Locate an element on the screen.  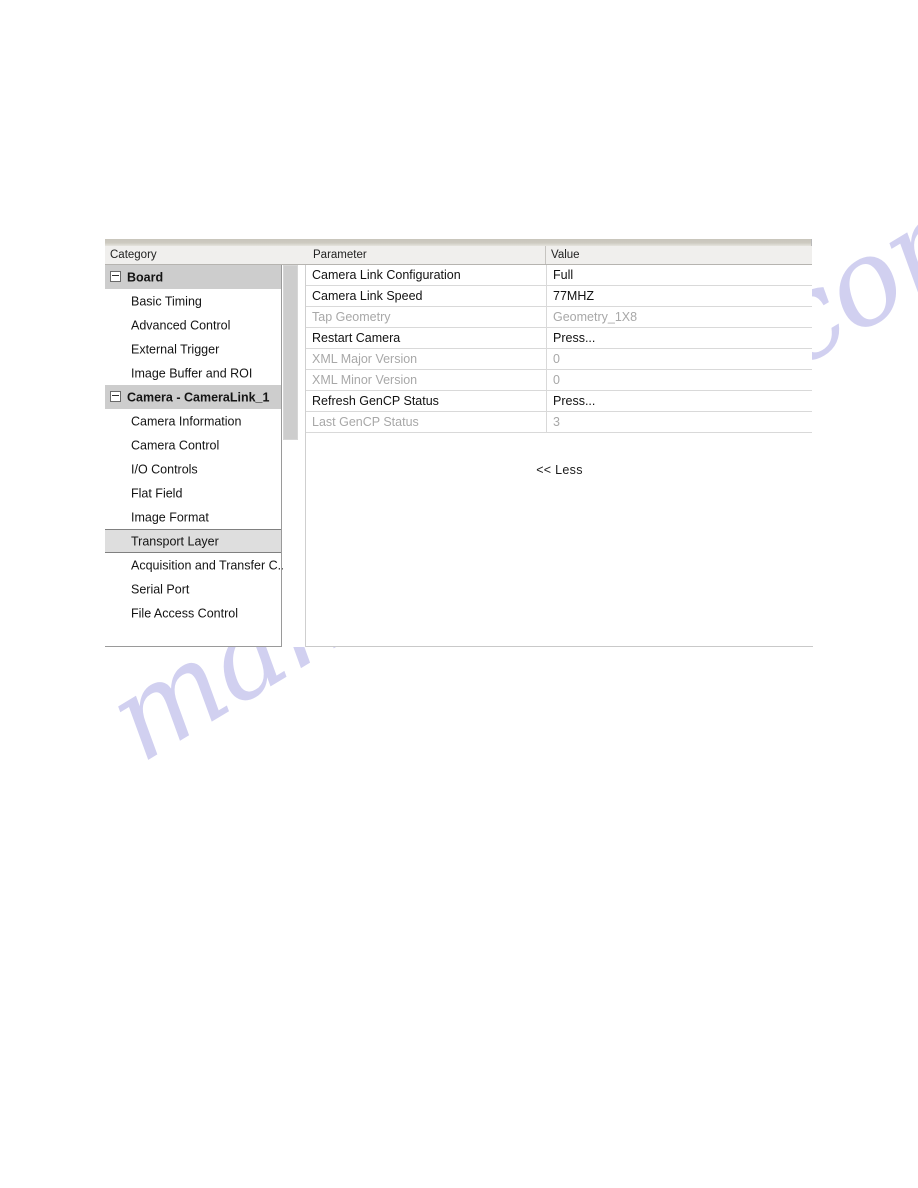
tree-item-label: Image Buffer and ROI is located at coordinates (192, 373).